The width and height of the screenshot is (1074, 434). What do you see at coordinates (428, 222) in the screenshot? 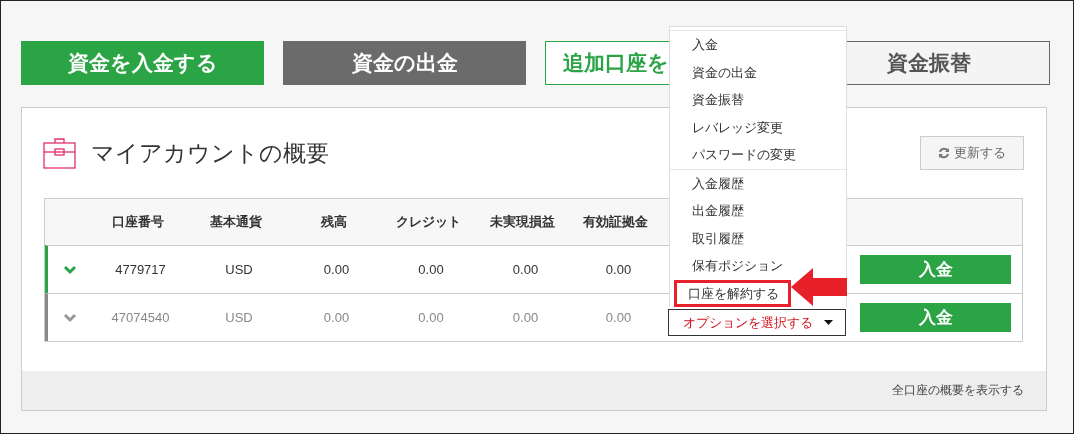
I see `column-header: クレジット` at bounding box center [428, 222].